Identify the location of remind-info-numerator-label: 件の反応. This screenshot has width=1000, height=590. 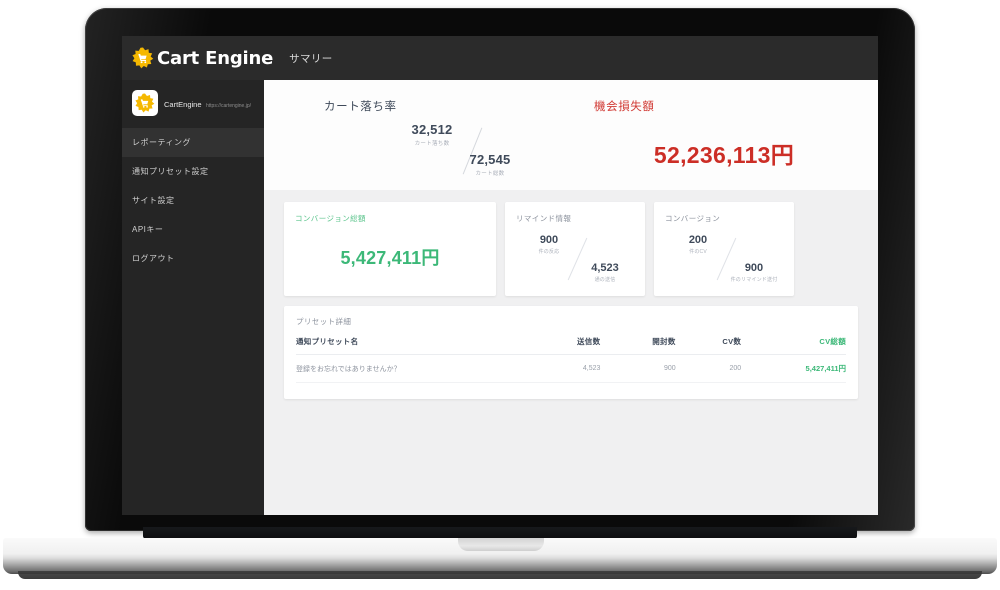
(549, 252).